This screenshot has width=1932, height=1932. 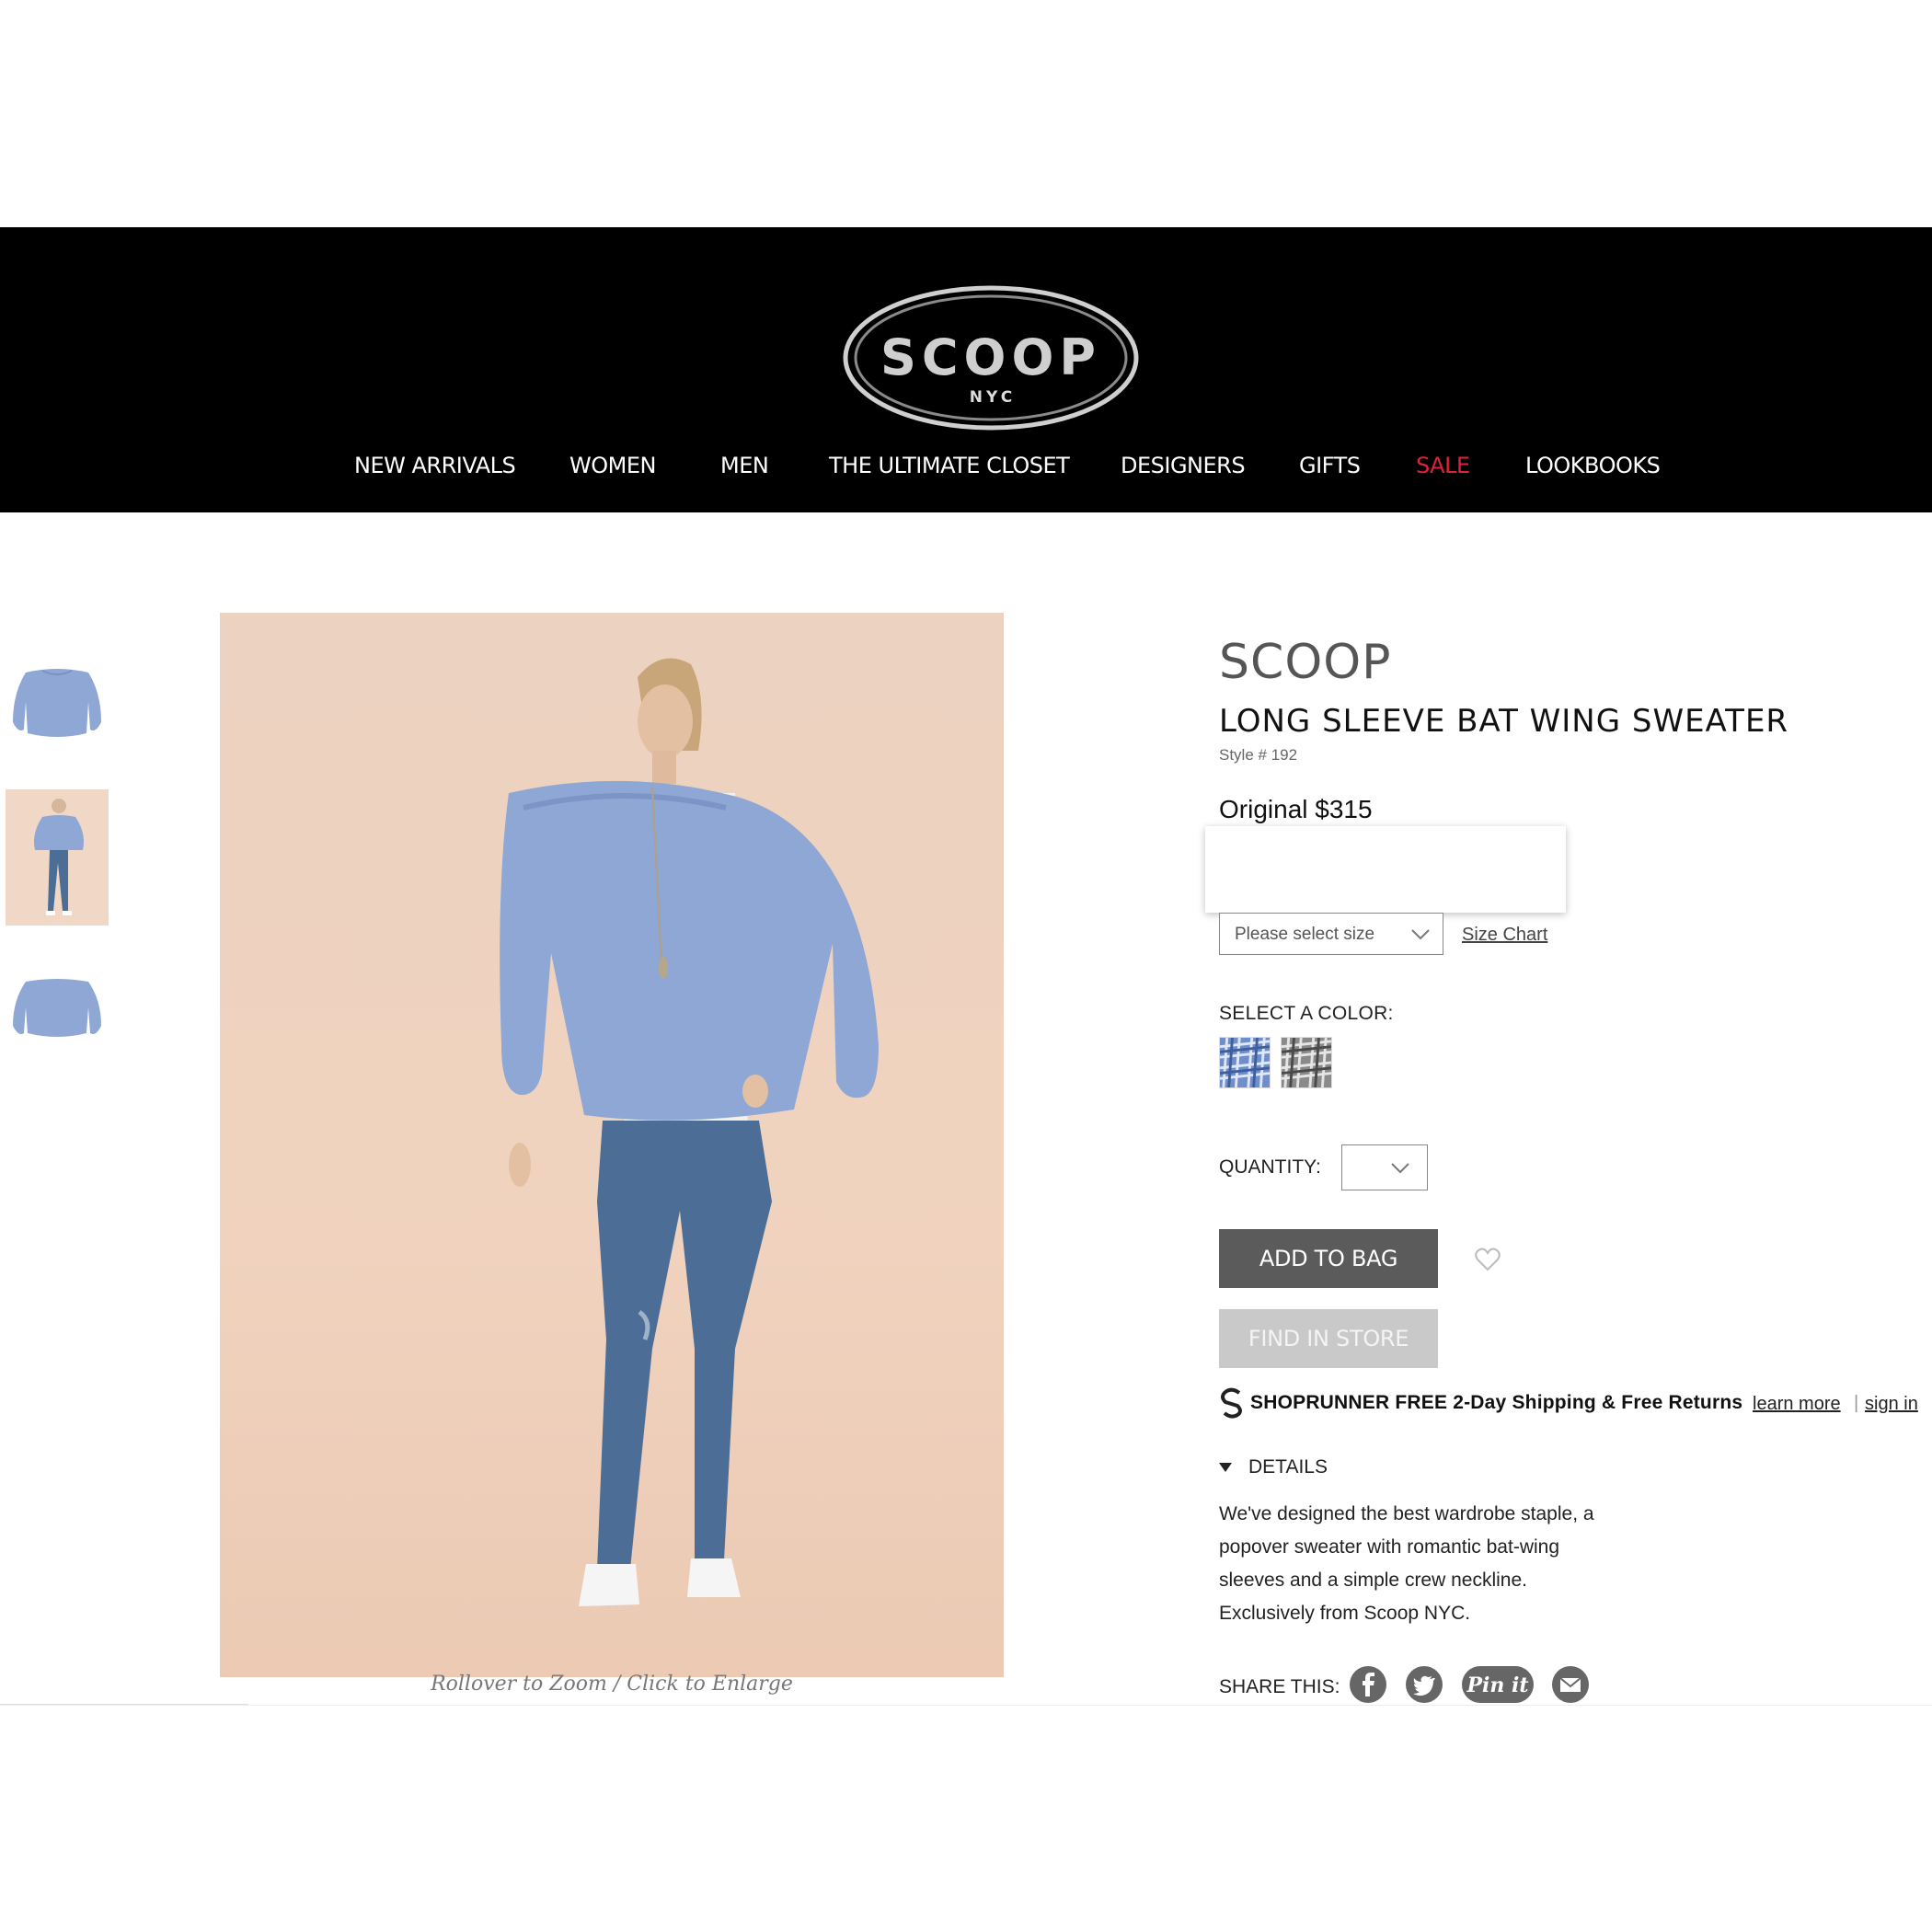 What do you see at coordinates (1504, 721) in the screenshot?
I see `product-title: LONG SLEEVE BAT WING SWEATER` at bounding box center [1504, 721].